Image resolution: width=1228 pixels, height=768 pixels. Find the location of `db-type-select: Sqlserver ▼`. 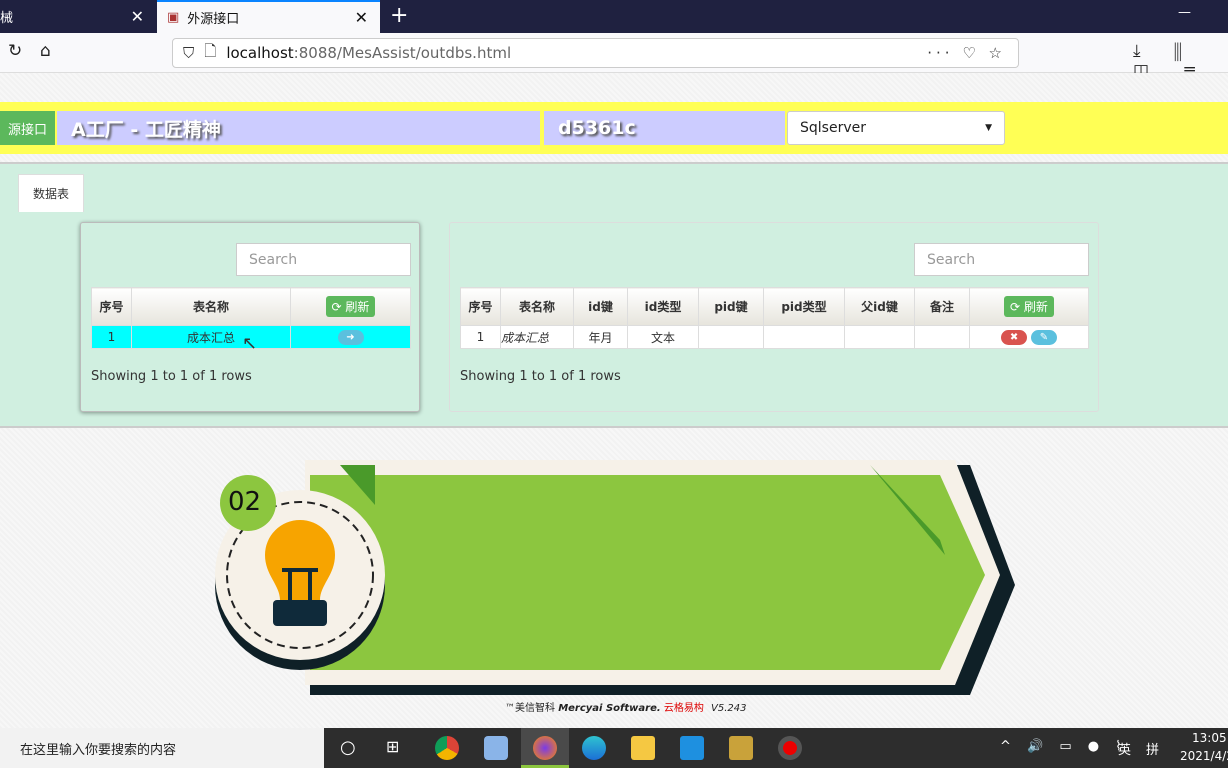

db-type-select: Sqlserver ▼ is located at coordinates (896, 128).